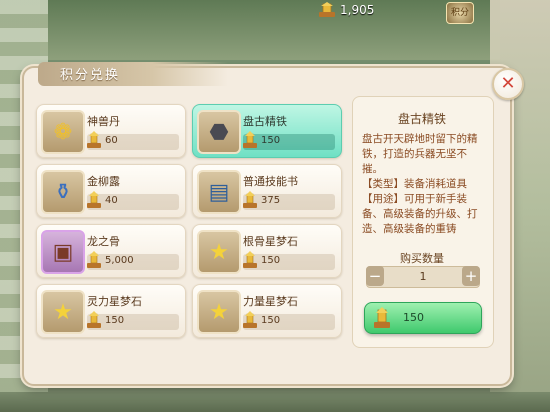 This screenshot has width=550, height=412. What do you see at coordinates (267, 311) in the screenshot?
I see `item-card: ★ 力量星梦石 150` at bounding box center [267, 311].